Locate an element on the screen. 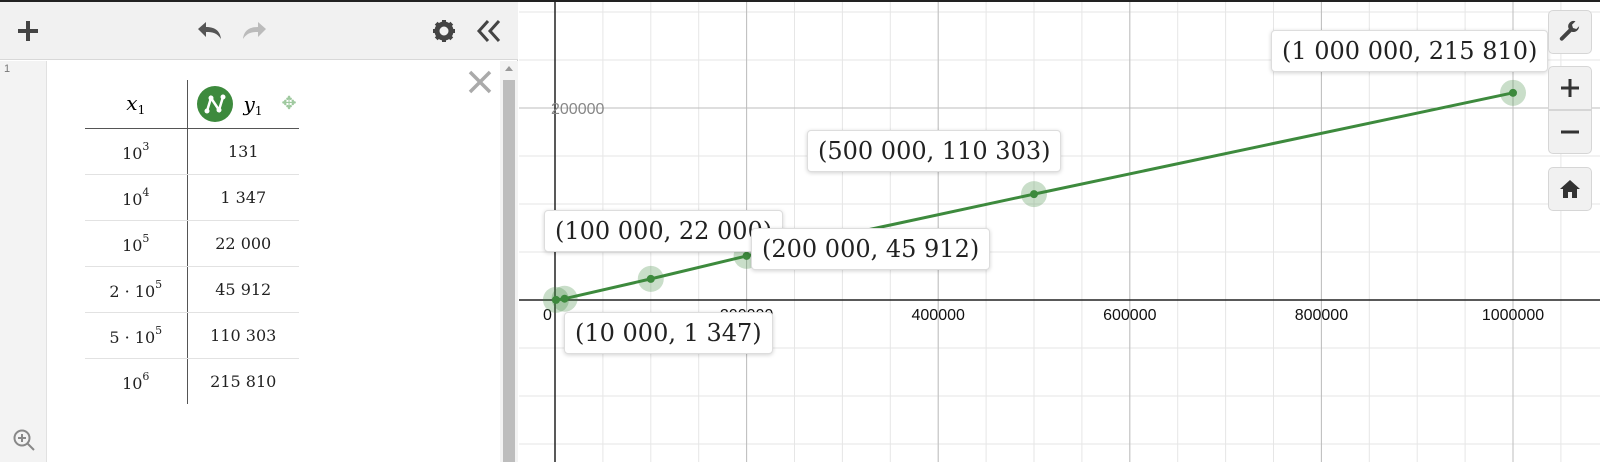 This screenshot has height=462, width=1600. x-tick-label: 1000000 is located at coordinates (1513, 315).